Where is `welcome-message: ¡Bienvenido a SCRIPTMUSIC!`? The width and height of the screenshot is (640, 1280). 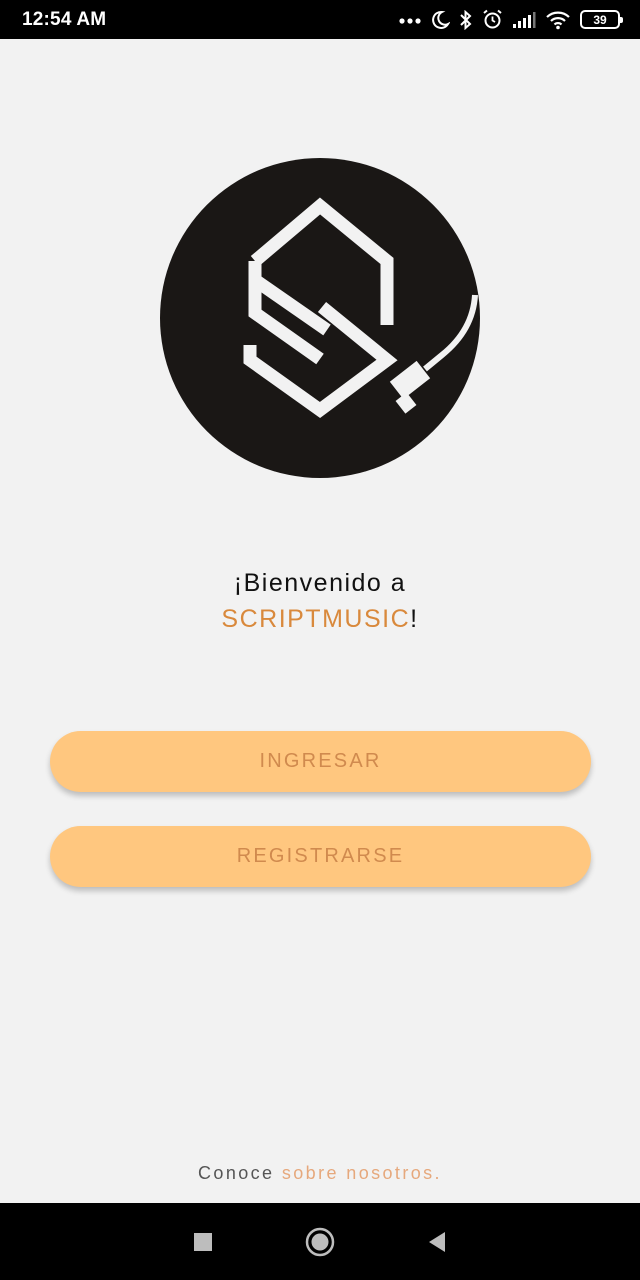
welcome-message: ¡Bienvenido a SCRIPTMUSIC! is located at coordinates (320, 601).